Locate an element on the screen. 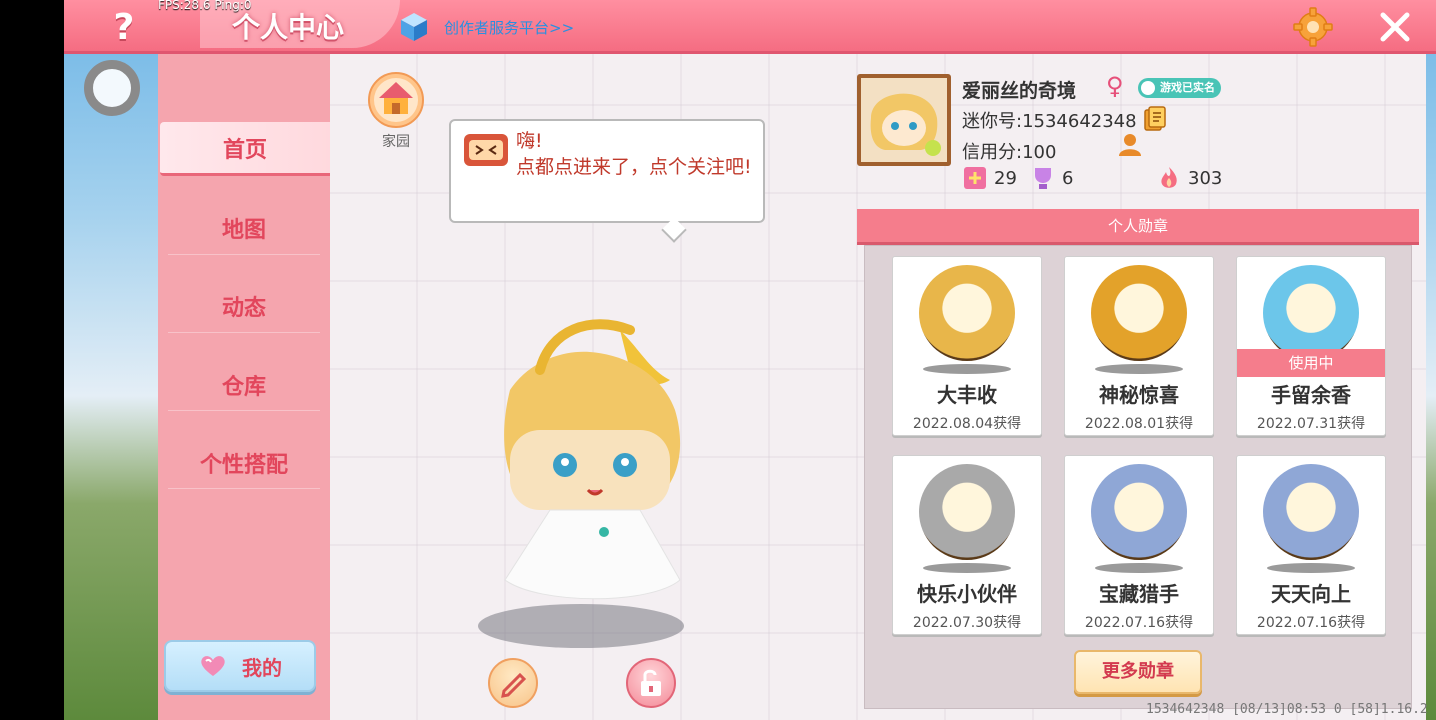 The width and height of the screenshot is (1436, 720). profile-portrait is located at coordinates (904, 120).